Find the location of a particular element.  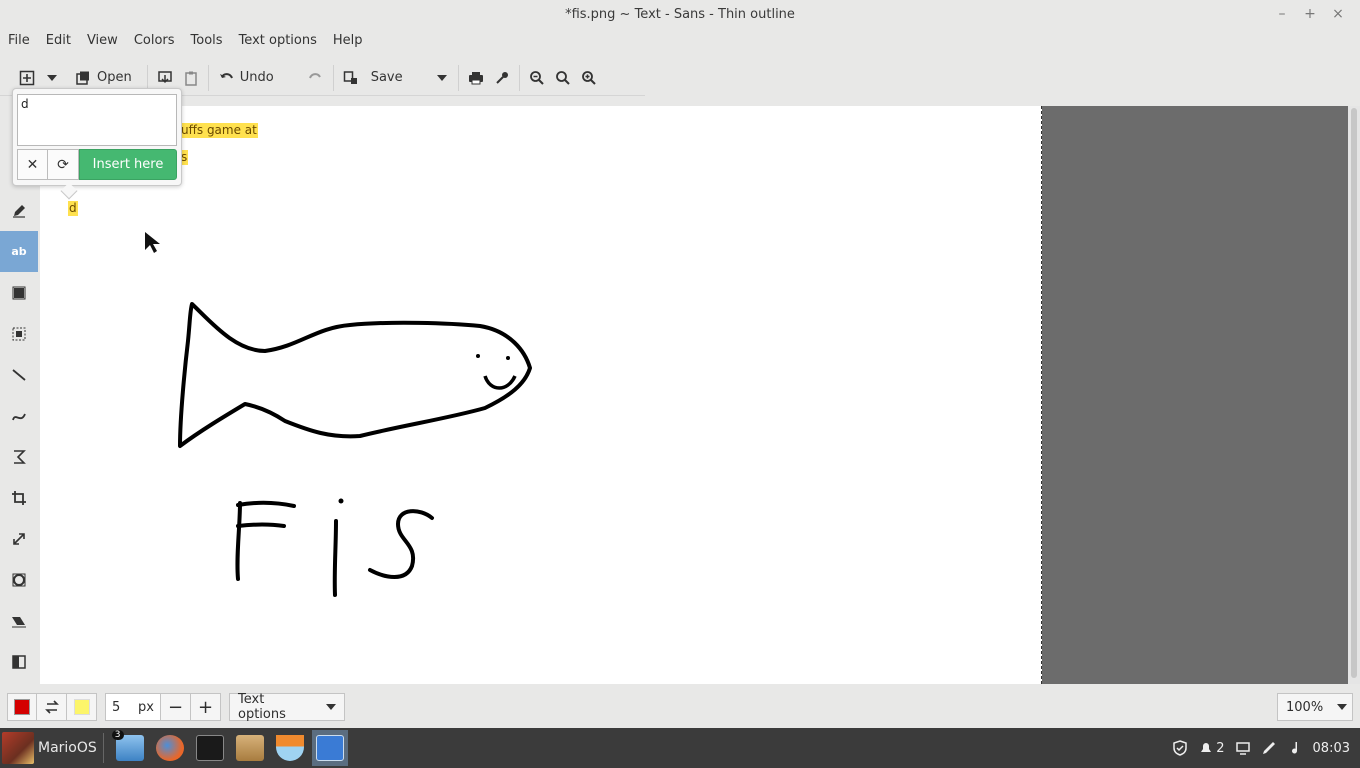

size-decrease-button: − is located at coordinates (176, 707).